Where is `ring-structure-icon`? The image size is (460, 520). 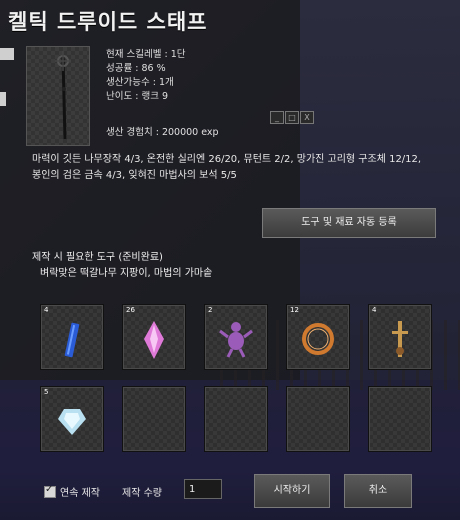 ring-structure-icon is located at coordinates (318, 339).